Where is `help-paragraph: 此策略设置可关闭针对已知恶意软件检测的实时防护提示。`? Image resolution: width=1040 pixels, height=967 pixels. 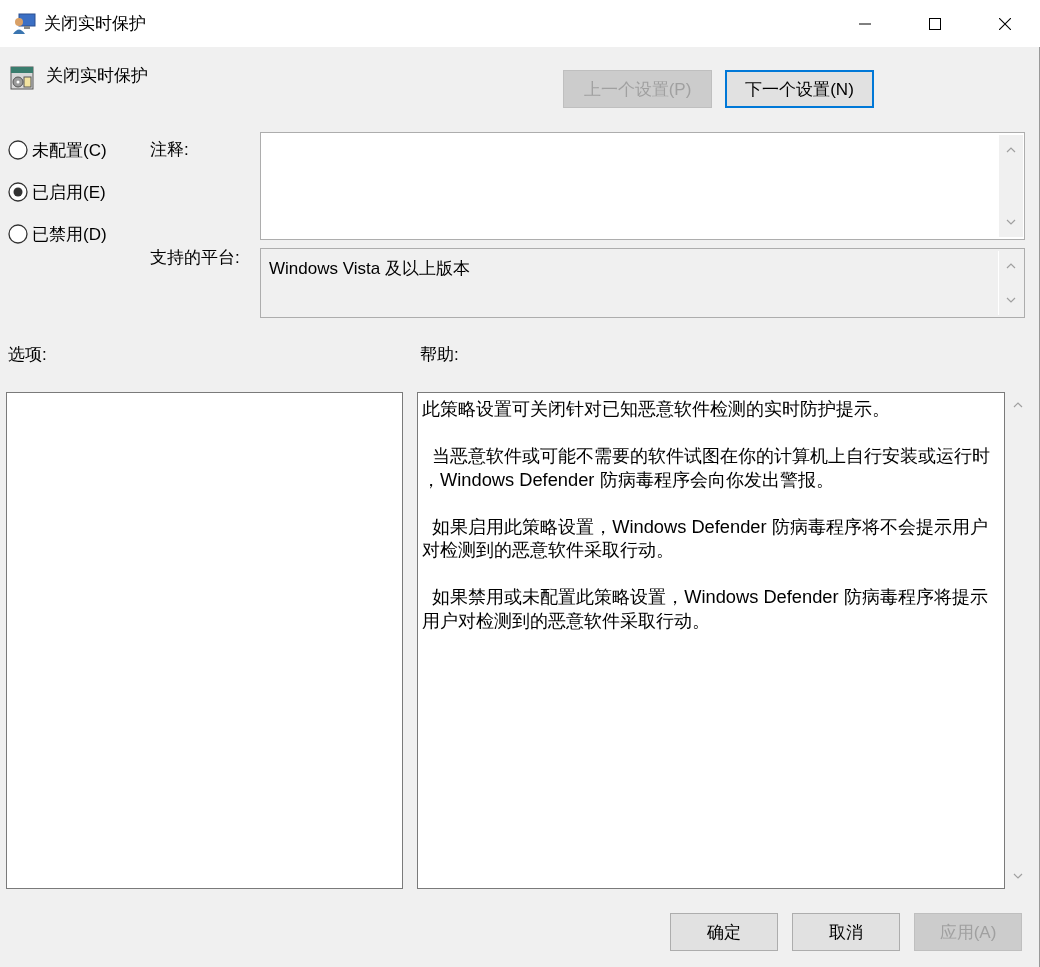
help-paragraph: 此策略设置可关闭针对已知恶意软件检测的实时防护提示。 is located at coordinates (656, 409).